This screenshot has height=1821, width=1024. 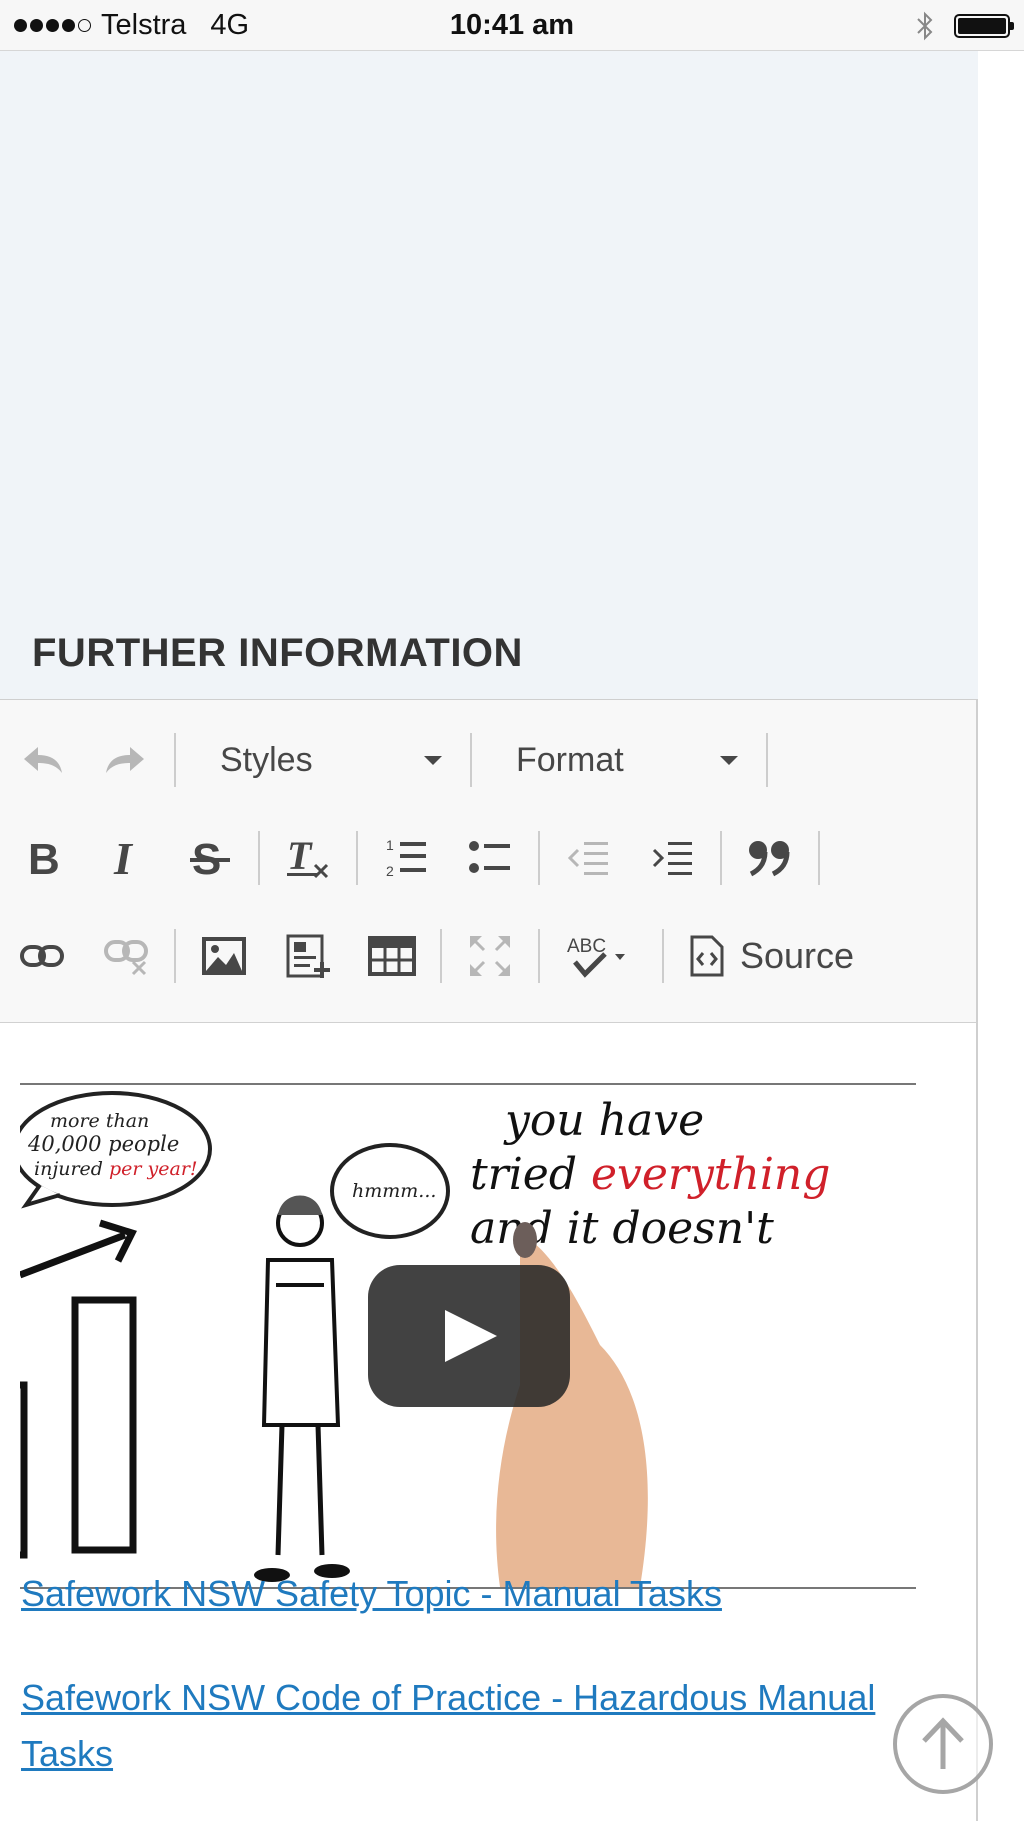 What do you see at coordinates (570, 759) in the screenshot?
I see `format-label: Format` at bounding box center [570, 759].